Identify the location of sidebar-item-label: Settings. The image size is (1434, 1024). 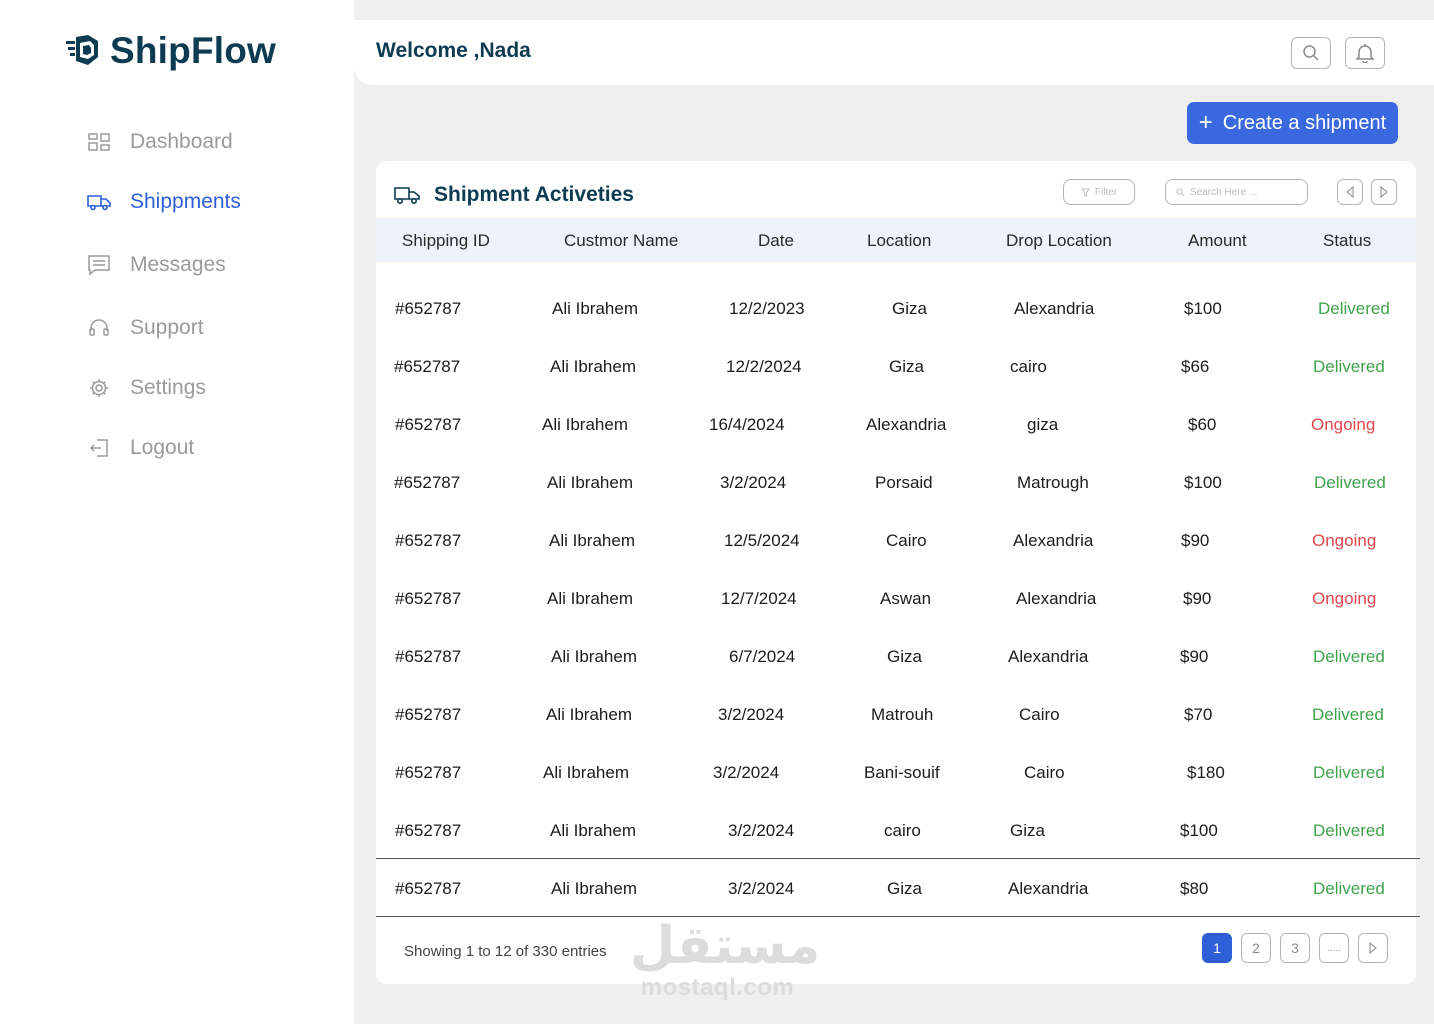
(168, 387).